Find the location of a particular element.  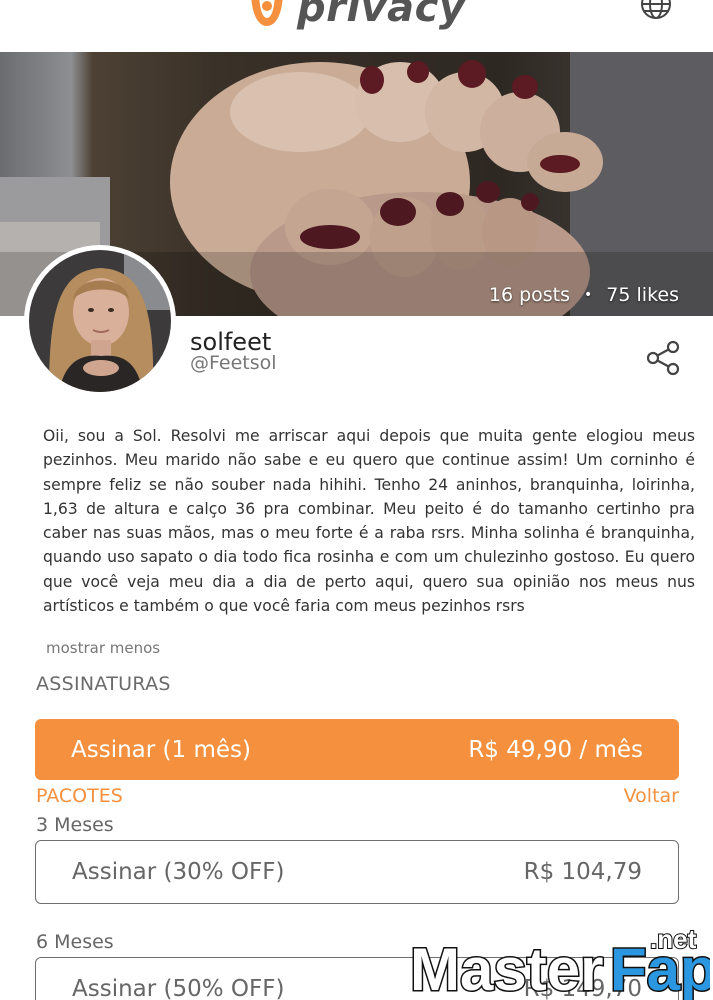

watermark-net: .net is located at coordinates (673, 939).